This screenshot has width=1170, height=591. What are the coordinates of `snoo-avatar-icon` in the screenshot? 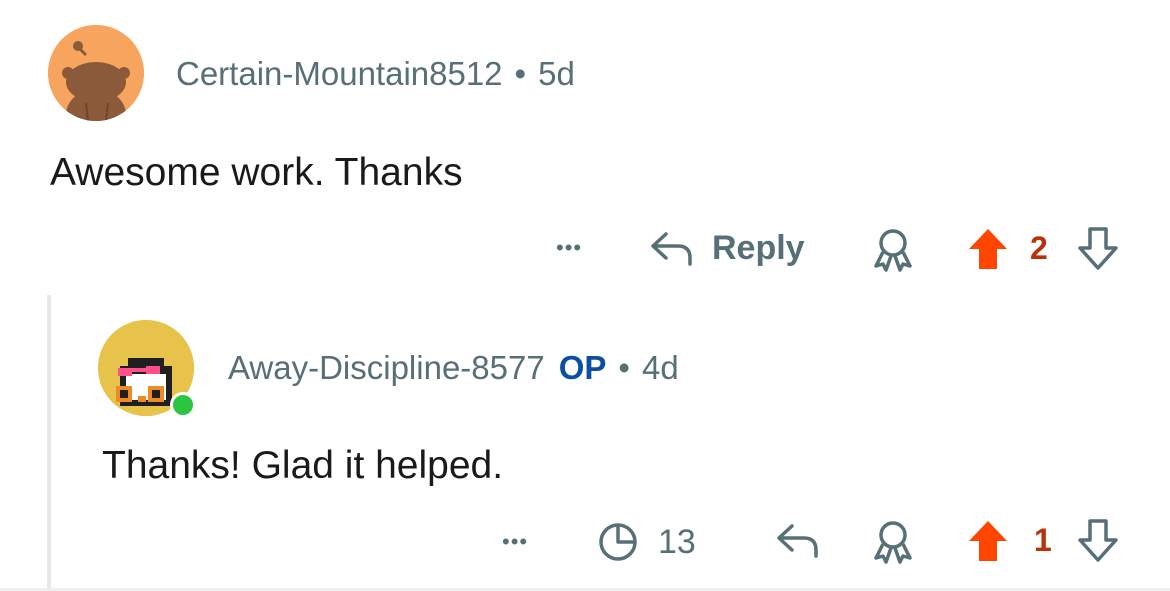 It's located at (96, 73).